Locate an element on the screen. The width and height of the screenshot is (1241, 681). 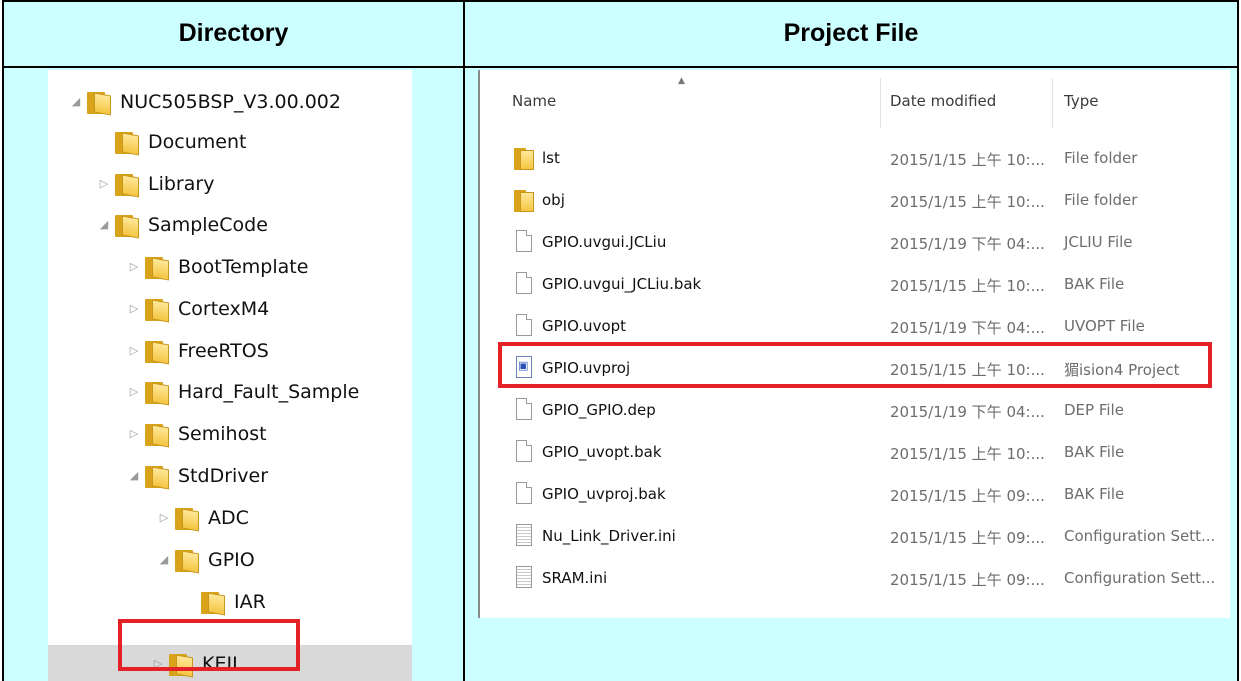
tree-item-hard-fault-sample: ▷ Hard_Fault_Sample is located at coordinates (242, 392).